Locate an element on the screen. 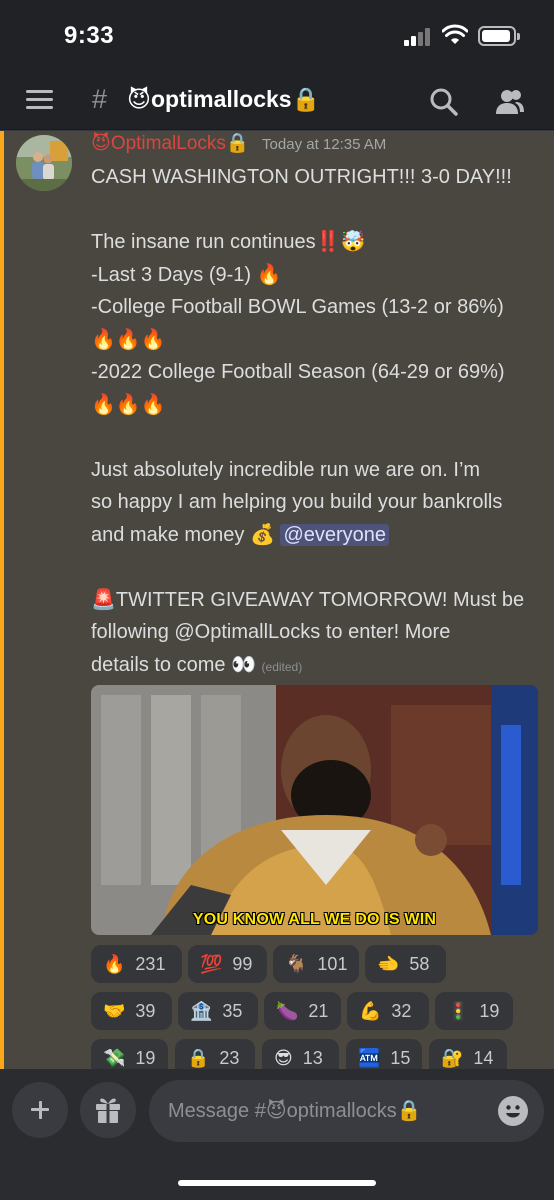 Image resolution: width=554 pixels, height=1200 pixels. reaction-emoji: 🍆 is located at coordinates (287, 1011).